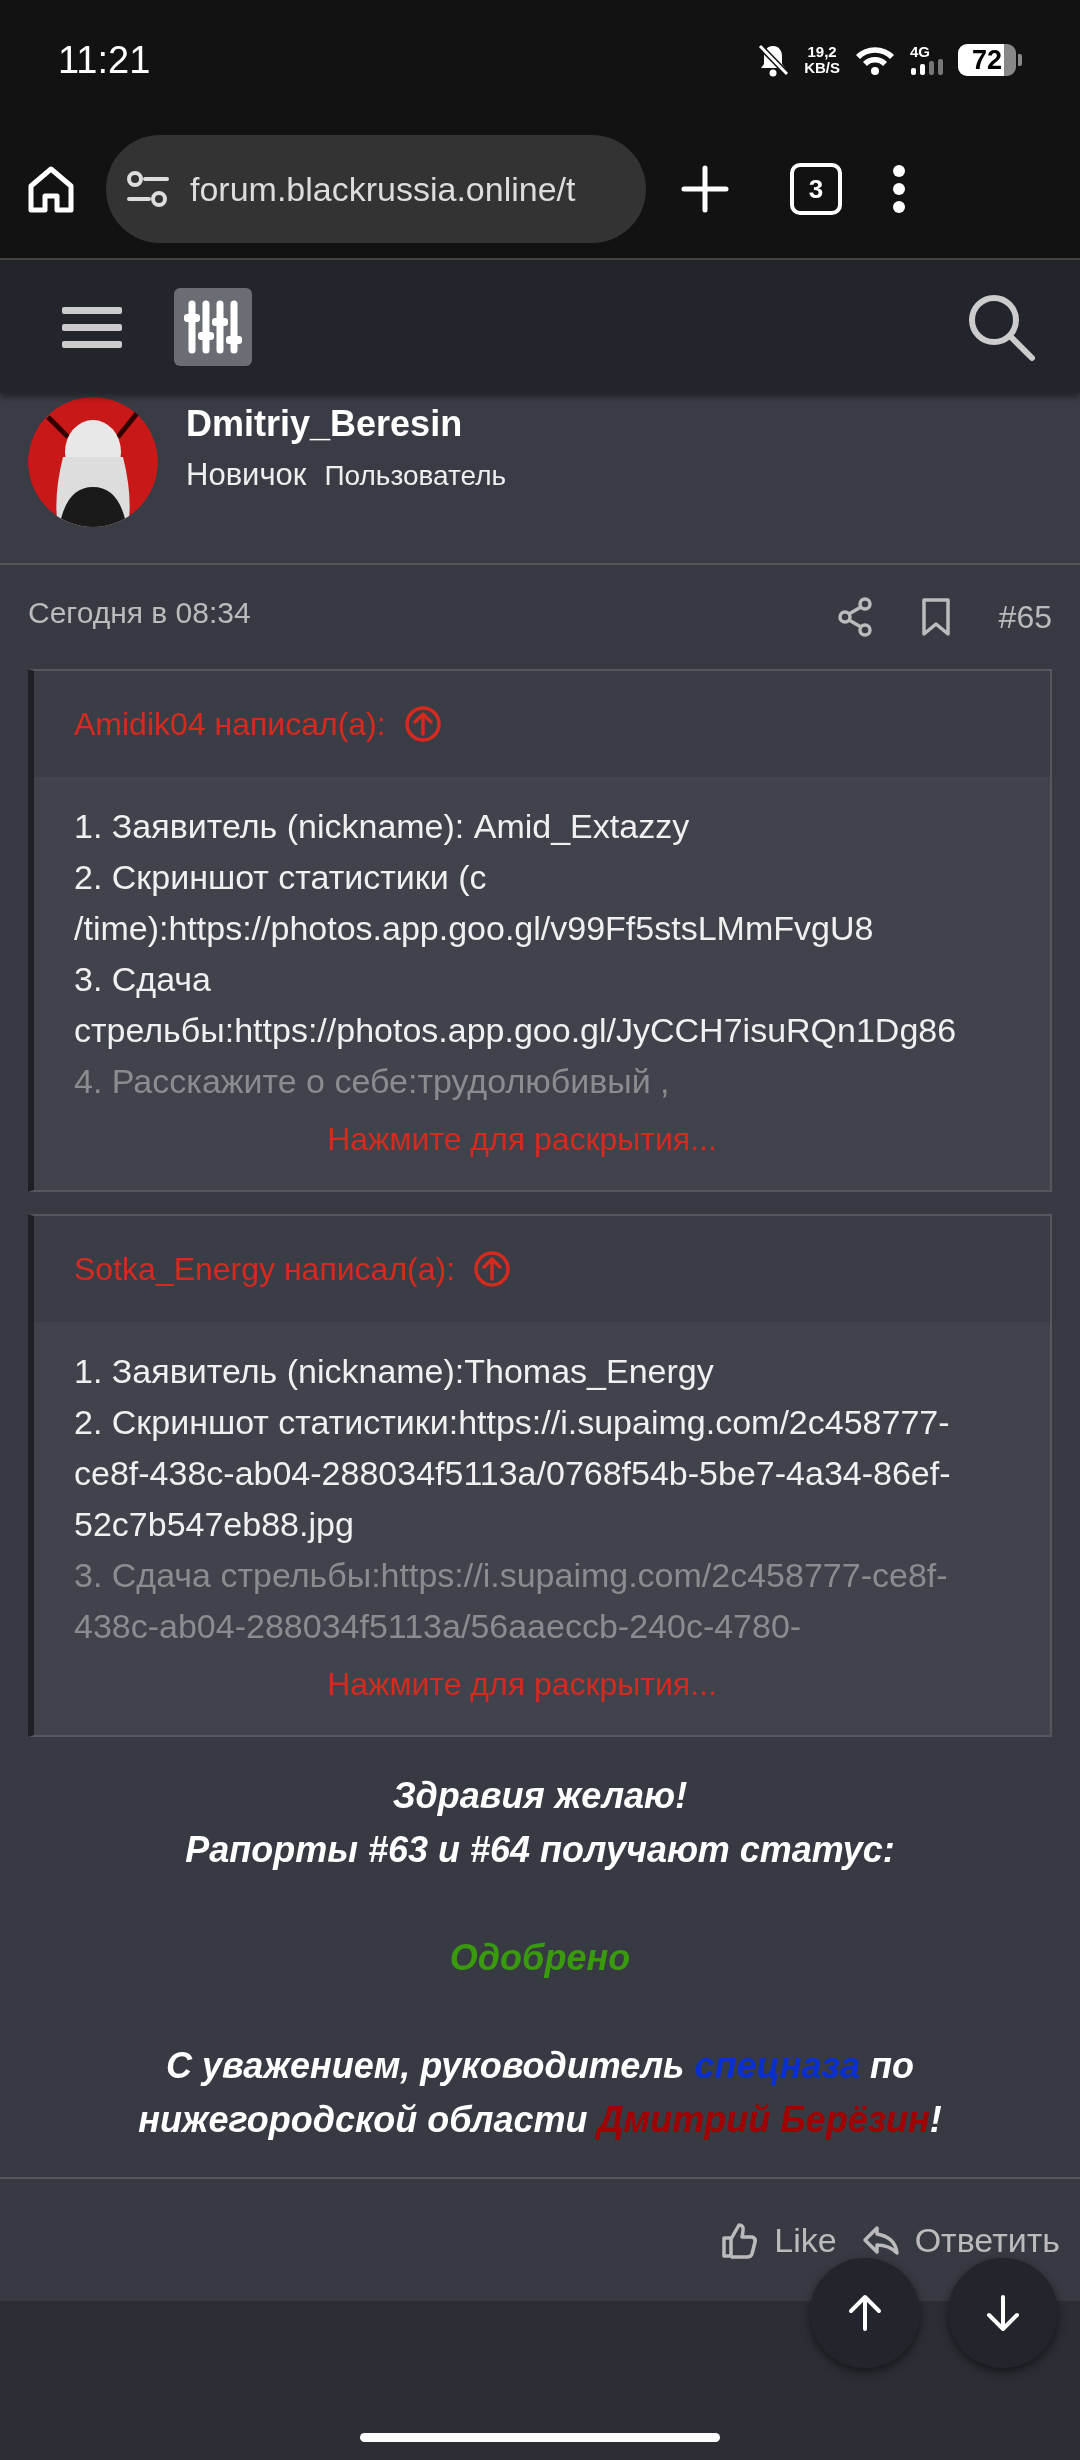  Describe the element at coordinates (540, 1850) in the screenshot. I see `message-text: Рапорты #63 и #64 получают статус:` at that location.